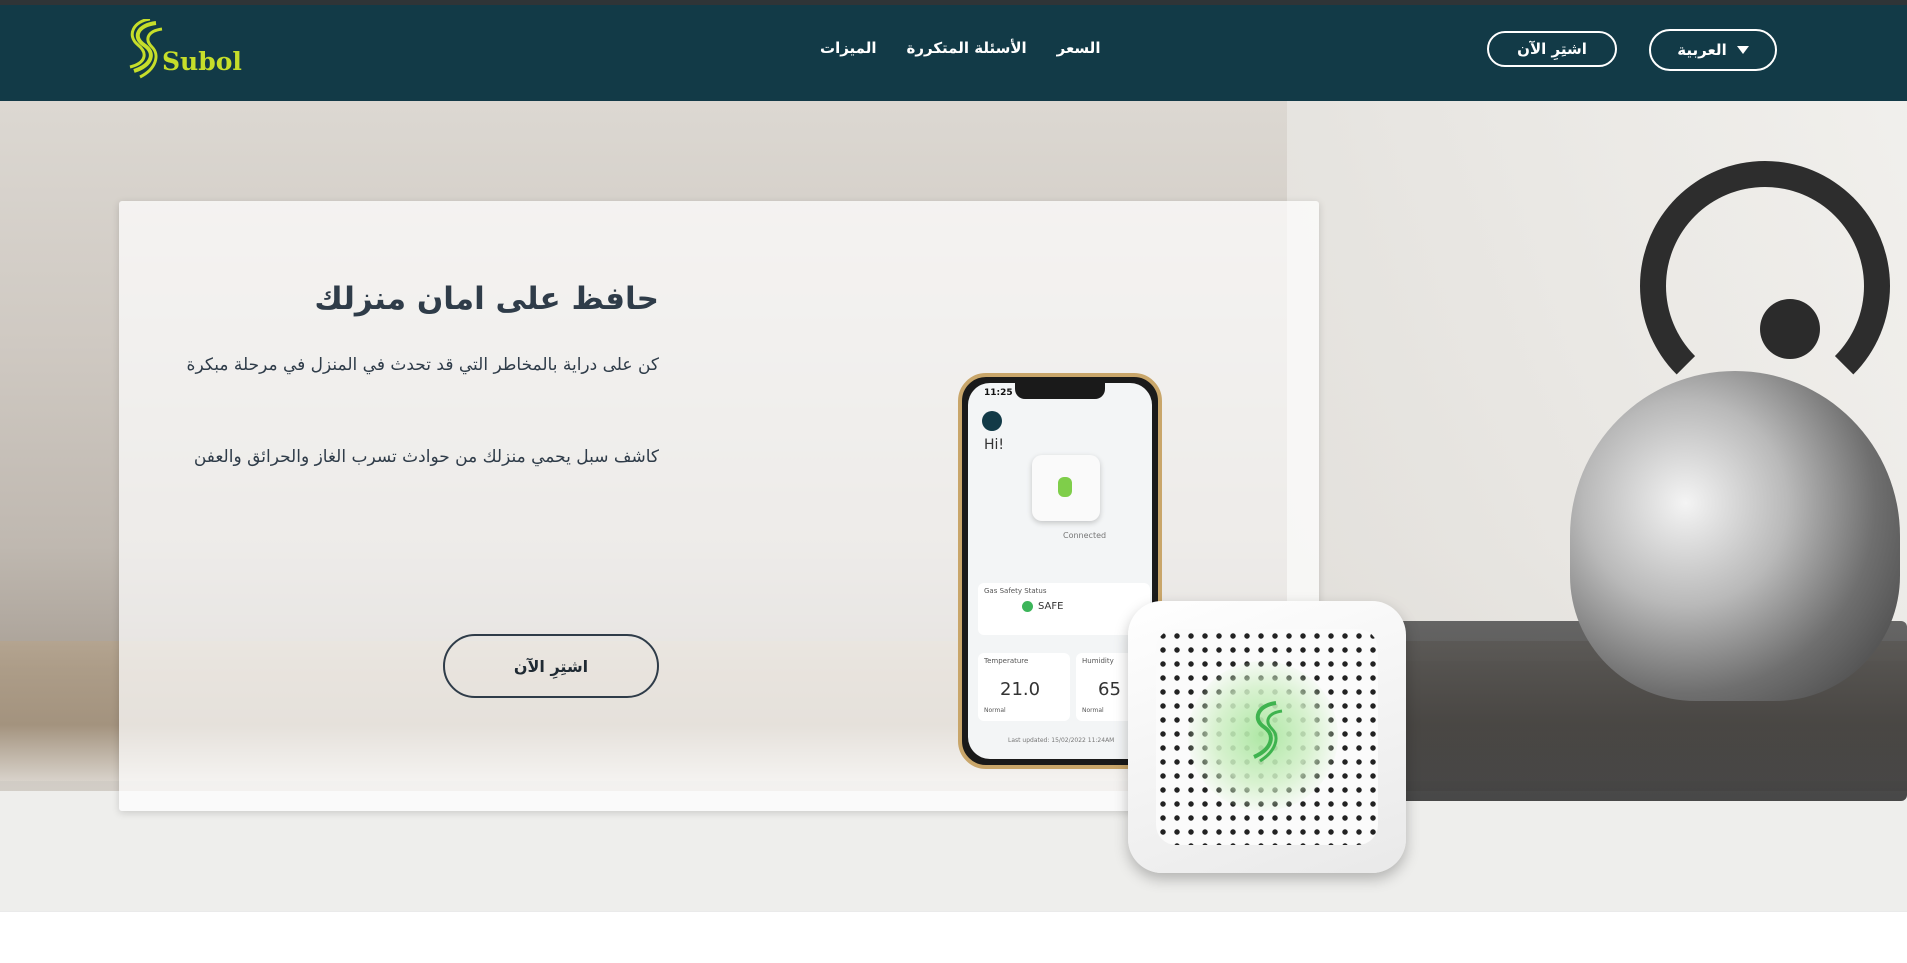 Image resolution: width=1907 pixels, height=963 pixels. Describe the element at coordinates (1085, 535) in the screenshot. I see `connection-status: Connected` at that location.